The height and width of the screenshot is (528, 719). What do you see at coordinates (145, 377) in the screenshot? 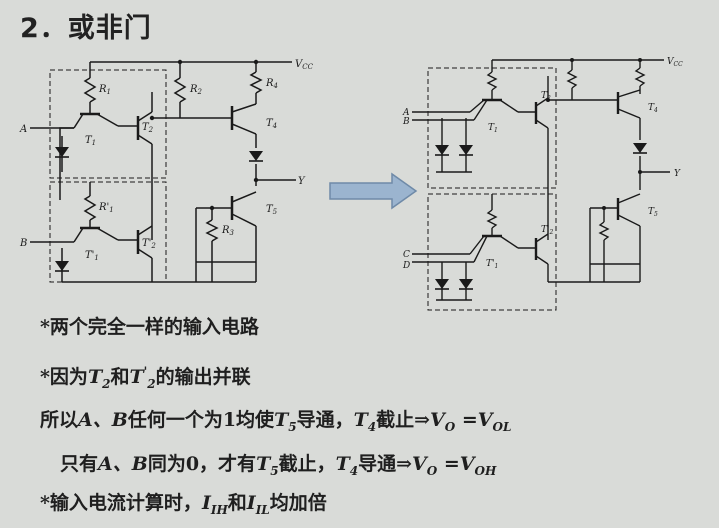
I see `note-line-2: *因为T2和T'2的输出并联` at bounding box center [145, 377].